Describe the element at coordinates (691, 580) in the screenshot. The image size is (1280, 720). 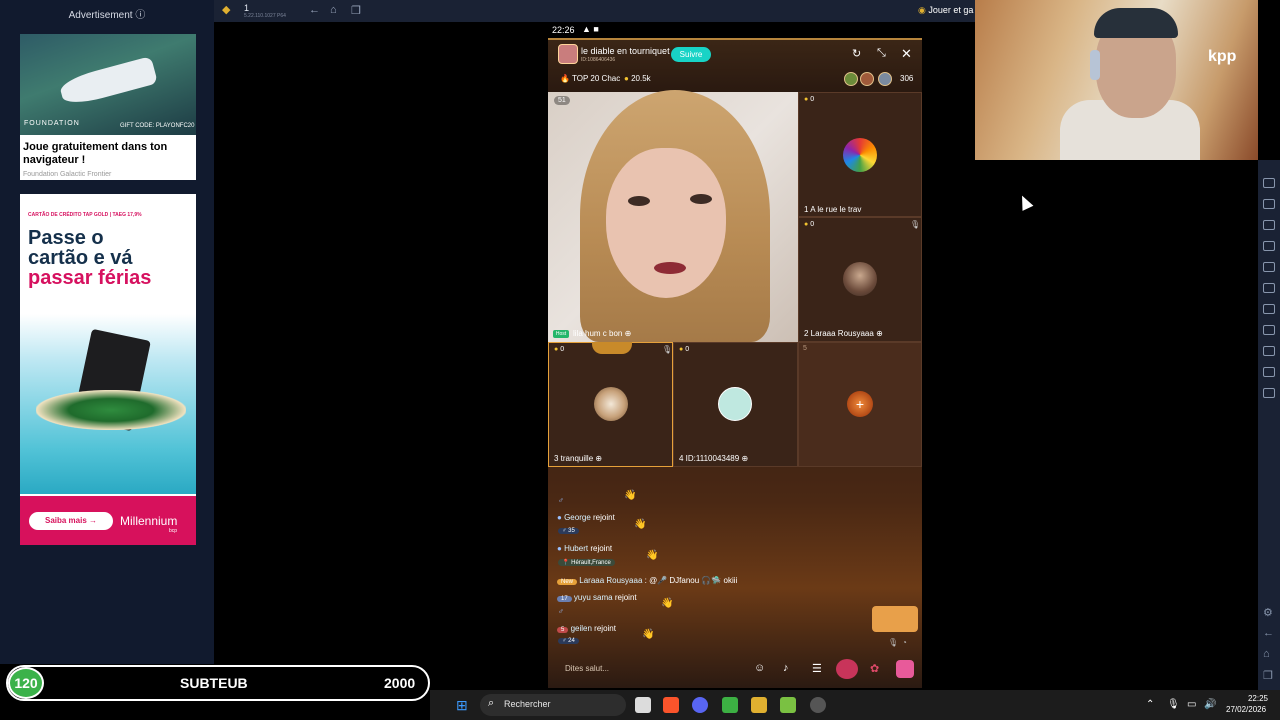
I see `chat-text: : @🎤 DJfanou 🎧🛸 okiii` at that location.